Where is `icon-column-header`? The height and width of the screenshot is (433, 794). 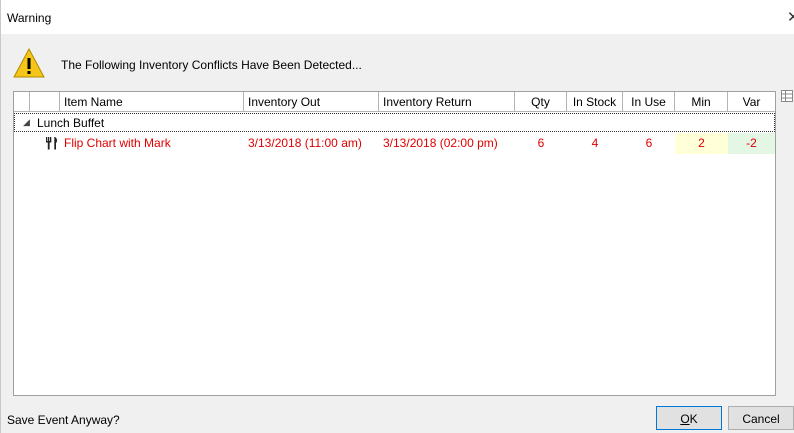 icon-column-header is located at coordinates (45, 102).